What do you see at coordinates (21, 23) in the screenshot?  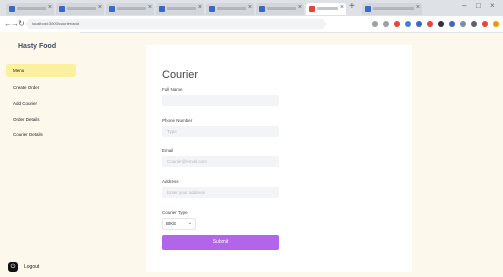 I see `reload-icon: ↻` at bounding box center [21, 23].